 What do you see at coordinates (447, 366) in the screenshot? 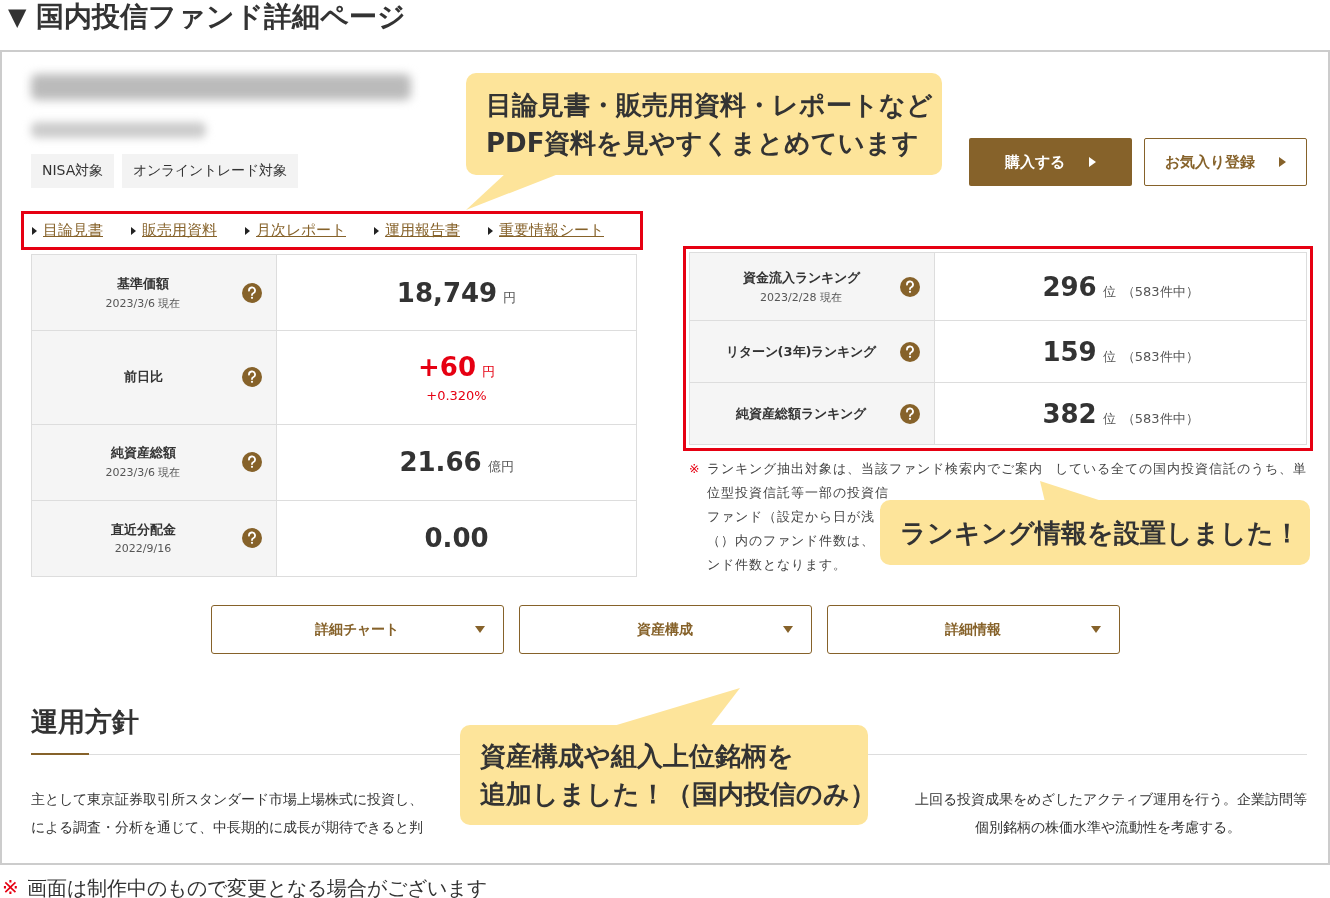
I see `metric-value: +60` at bounding box center [447, 366].